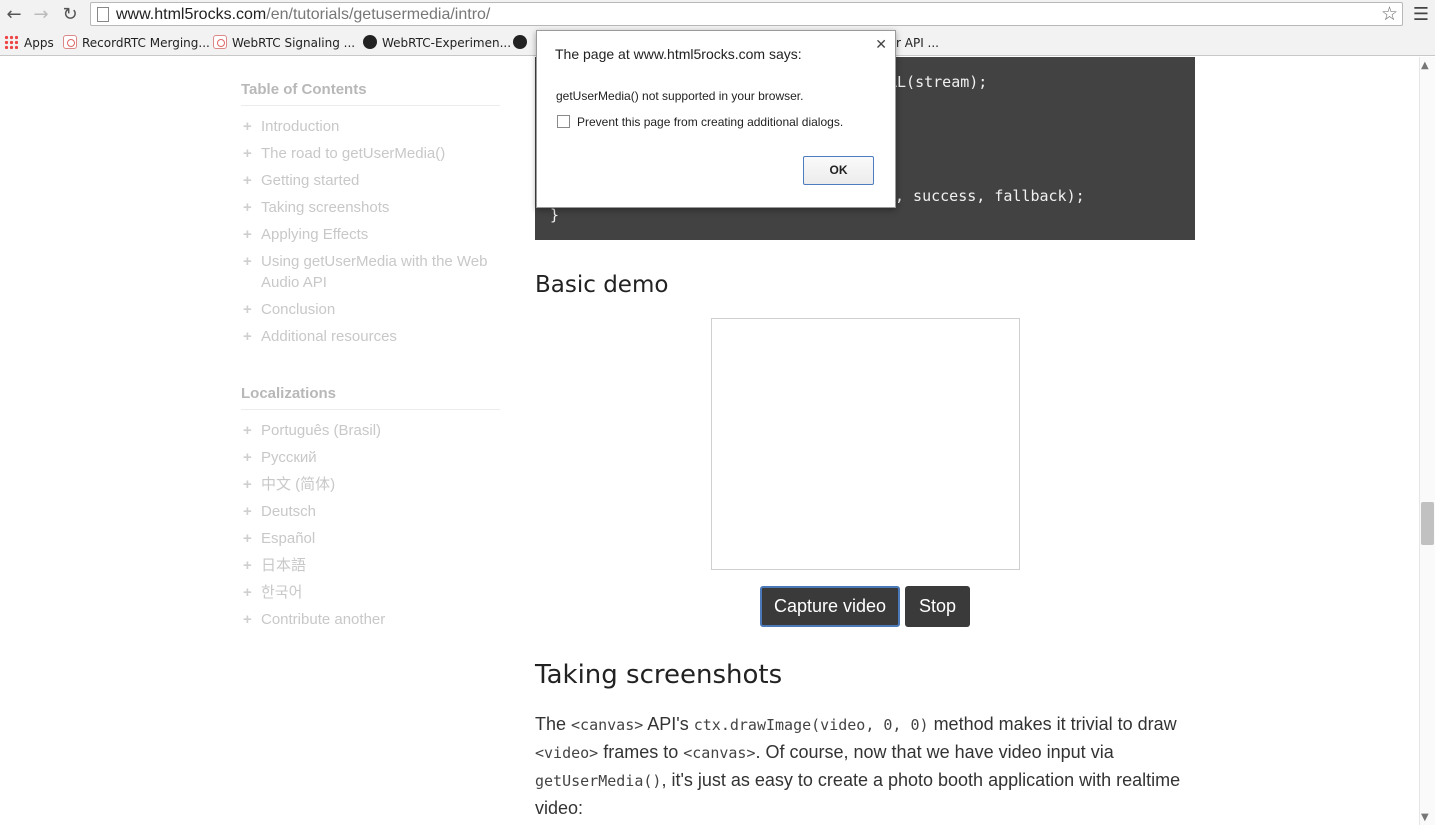 The image size is (1435, 825). Describe the element at coordinates (103, 14) in the screenshot. I see `page-icon` at that location.